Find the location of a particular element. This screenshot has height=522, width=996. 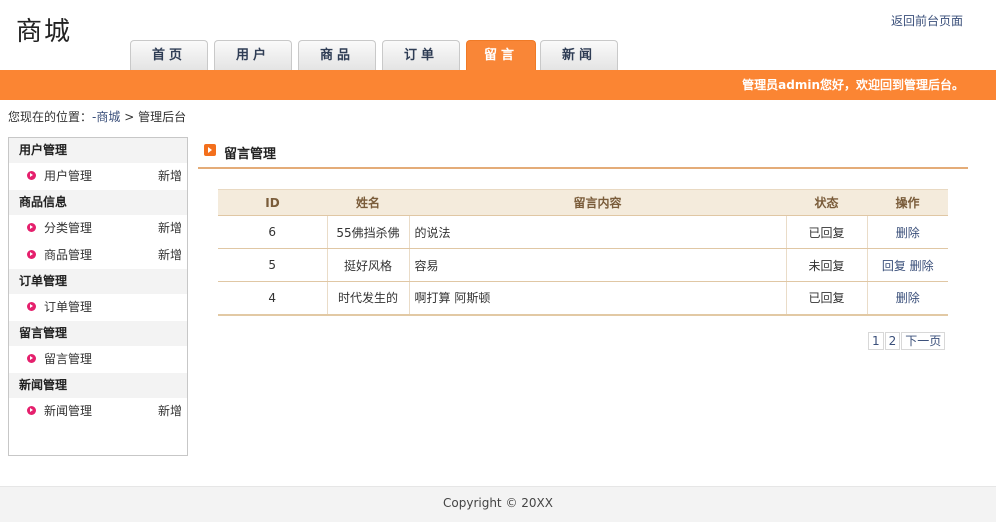

cell-content: 的说法 is located at coordinates (598, 232).